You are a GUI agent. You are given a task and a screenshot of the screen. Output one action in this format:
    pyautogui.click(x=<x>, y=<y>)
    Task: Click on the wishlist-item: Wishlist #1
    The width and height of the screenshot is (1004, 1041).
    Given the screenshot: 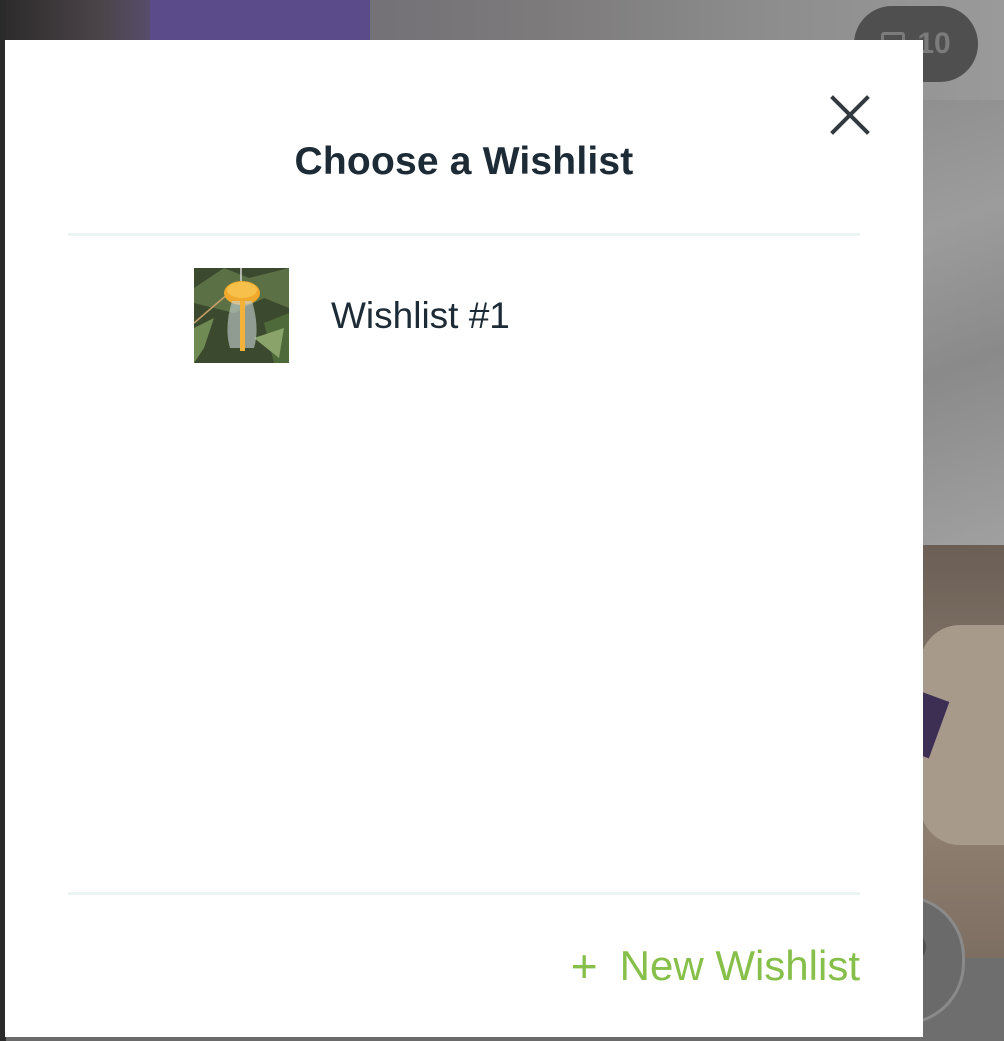 What is the action you would take?
    pyautogui.click(x=464, y=311)
    